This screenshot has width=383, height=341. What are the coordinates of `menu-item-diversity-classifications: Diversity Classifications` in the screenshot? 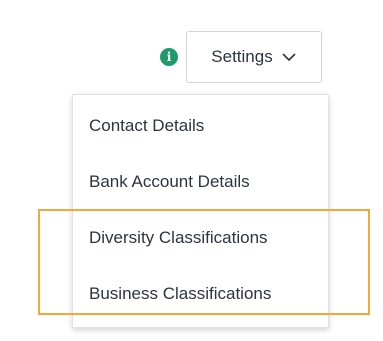 It's located at (203, 238).